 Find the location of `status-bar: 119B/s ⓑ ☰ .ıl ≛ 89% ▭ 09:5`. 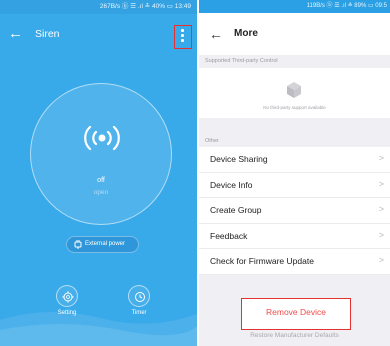

status-bar: 119B/s ⓑ ☰ .ıl ≛ 89% ▭ 09:5 is located at coordinates (294, 6).